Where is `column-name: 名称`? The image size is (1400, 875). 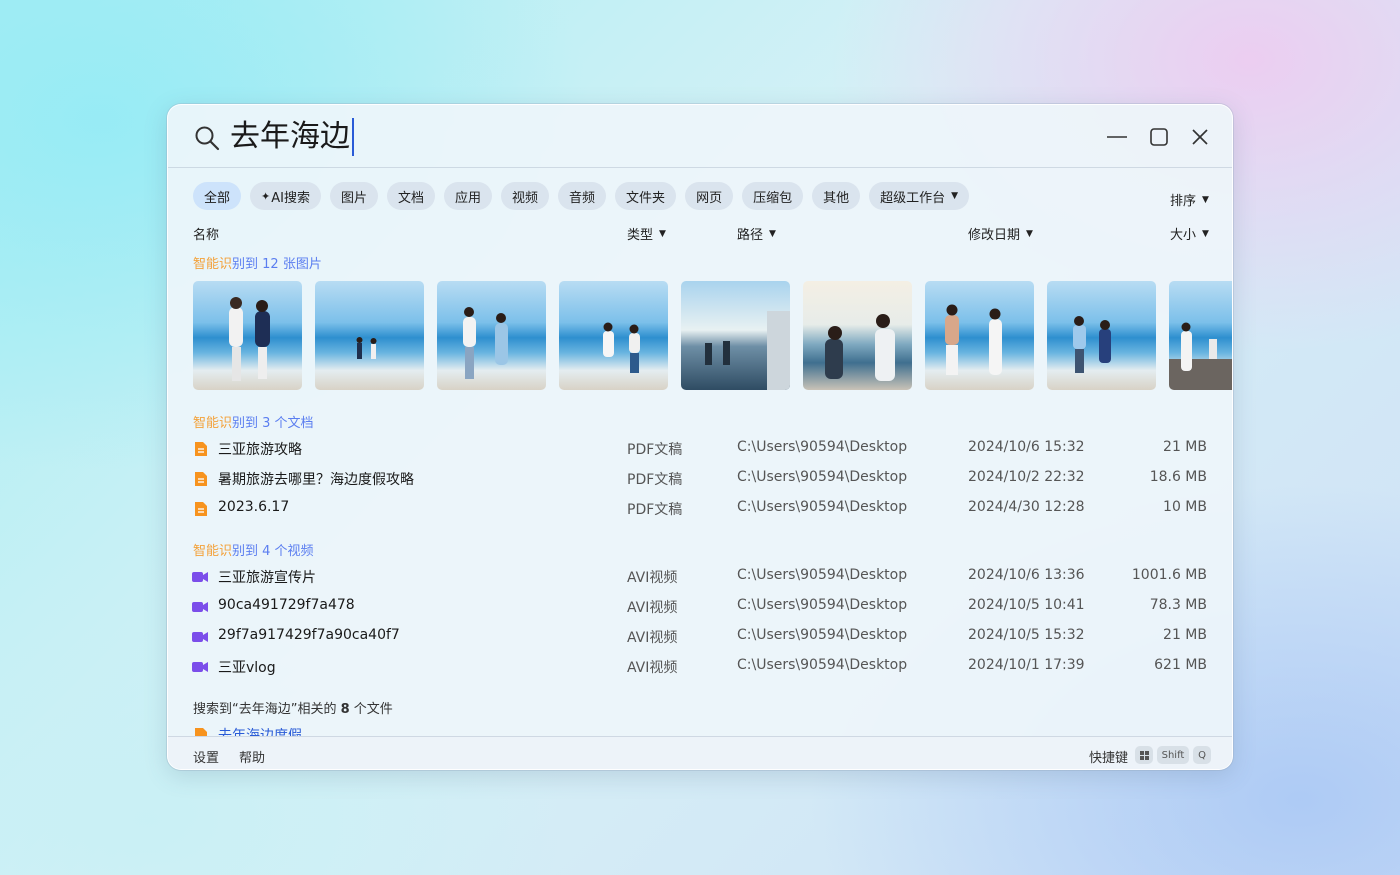 column-name: 名称 is located at coordinates (206, 233).